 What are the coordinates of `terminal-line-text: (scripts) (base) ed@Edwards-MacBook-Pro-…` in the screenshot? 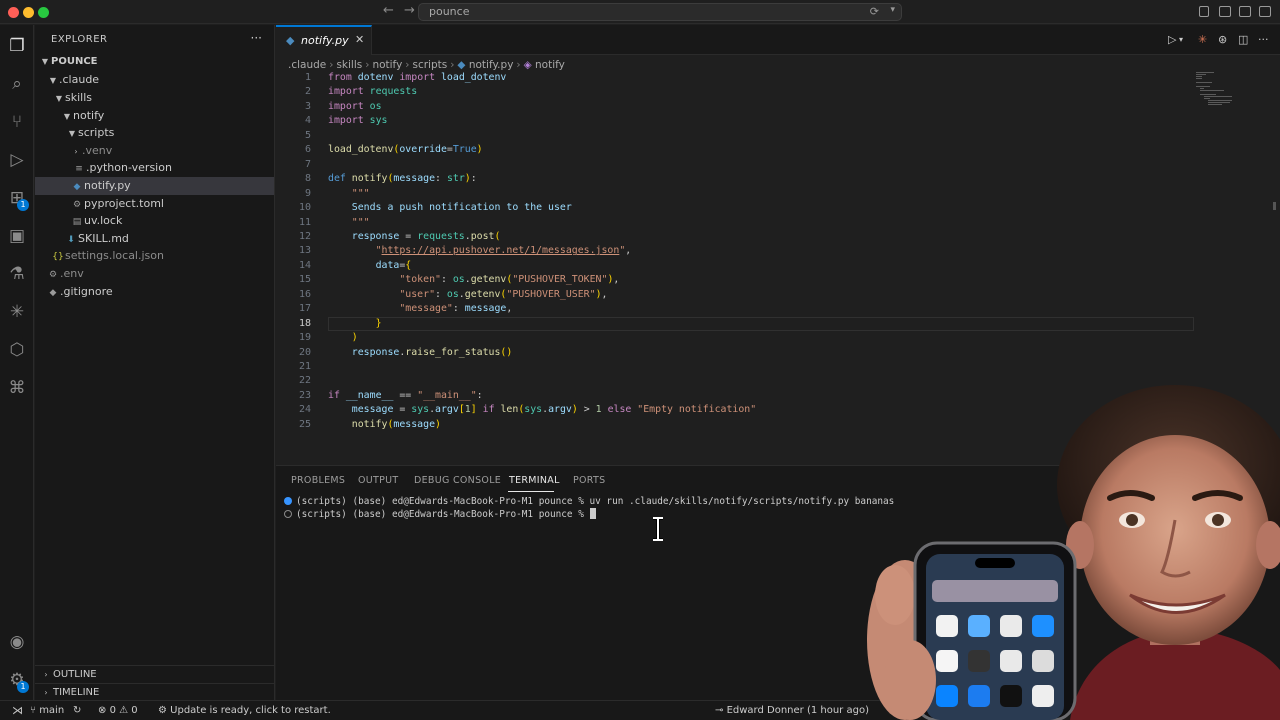 It's located at (443, 514).